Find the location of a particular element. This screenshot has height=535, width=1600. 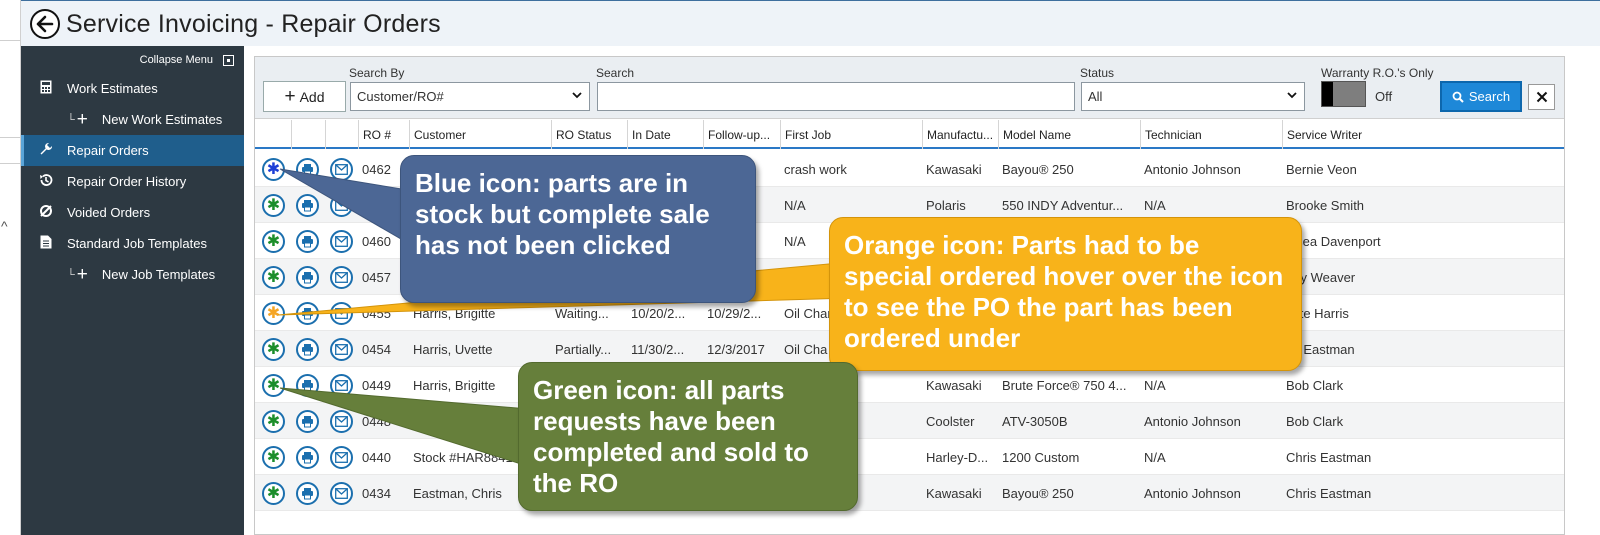

column-header-ro-status: RO Status is located at coordinates (589, 134).